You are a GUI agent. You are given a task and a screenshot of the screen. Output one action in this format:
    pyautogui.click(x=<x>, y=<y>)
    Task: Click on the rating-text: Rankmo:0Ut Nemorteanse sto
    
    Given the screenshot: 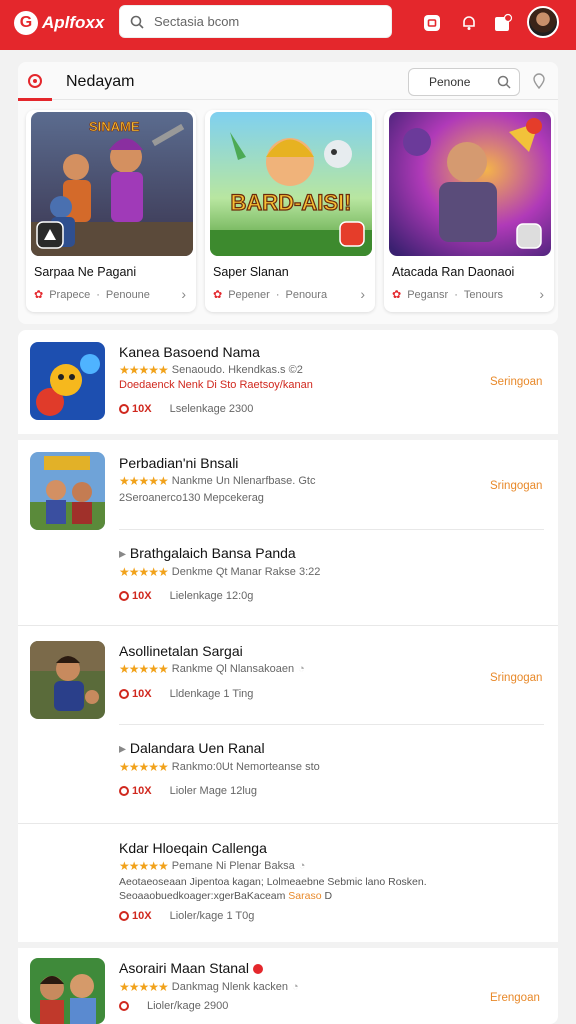 What is the action you would take?
    pyautogui.click(x=245, y=767)
    